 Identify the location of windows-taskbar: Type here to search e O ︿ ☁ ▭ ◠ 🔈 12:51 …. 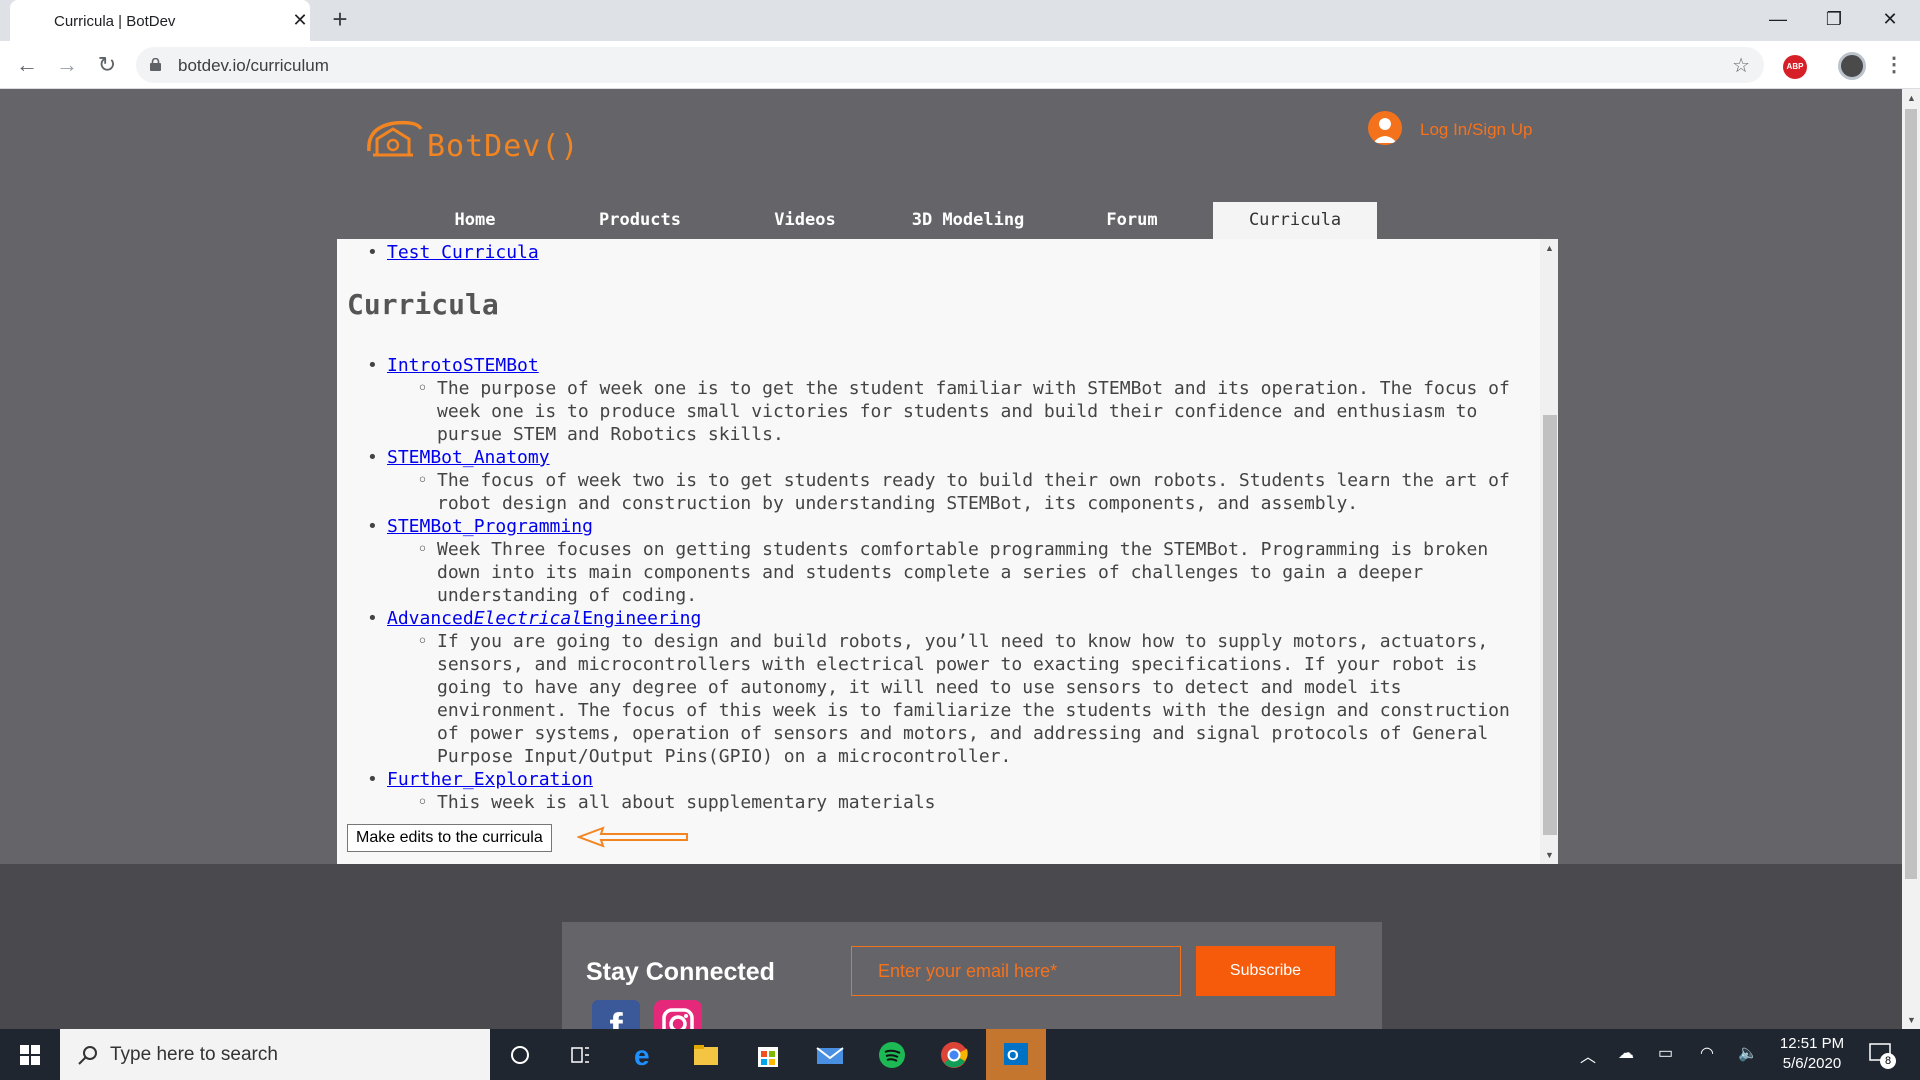
(960, 1054).